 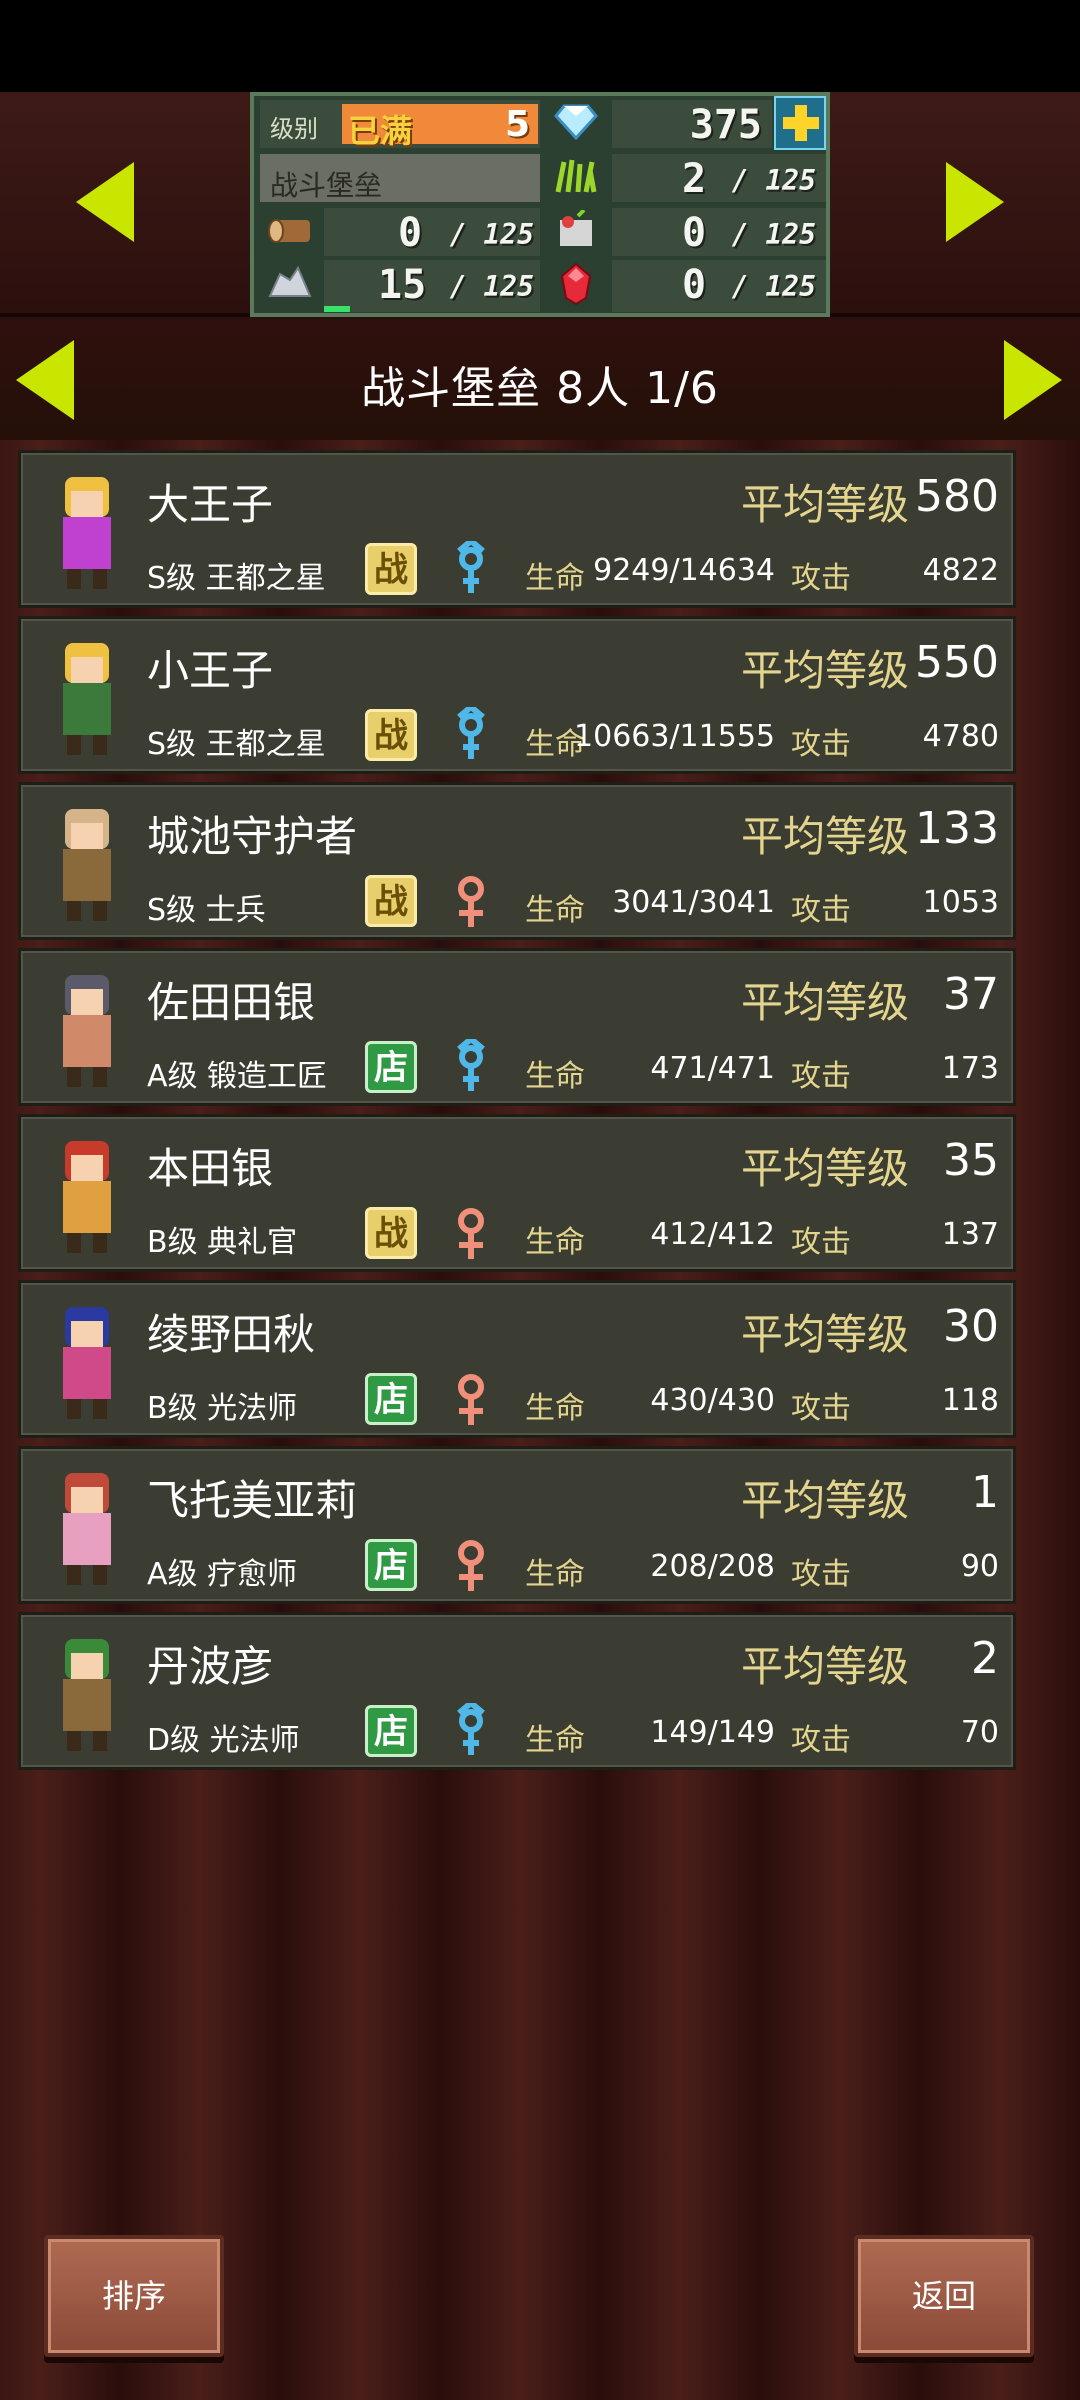 What do you see at coordinates (694, 233) in the screenshot?
I see `food-value: 0` at bounding box center [694, 233].